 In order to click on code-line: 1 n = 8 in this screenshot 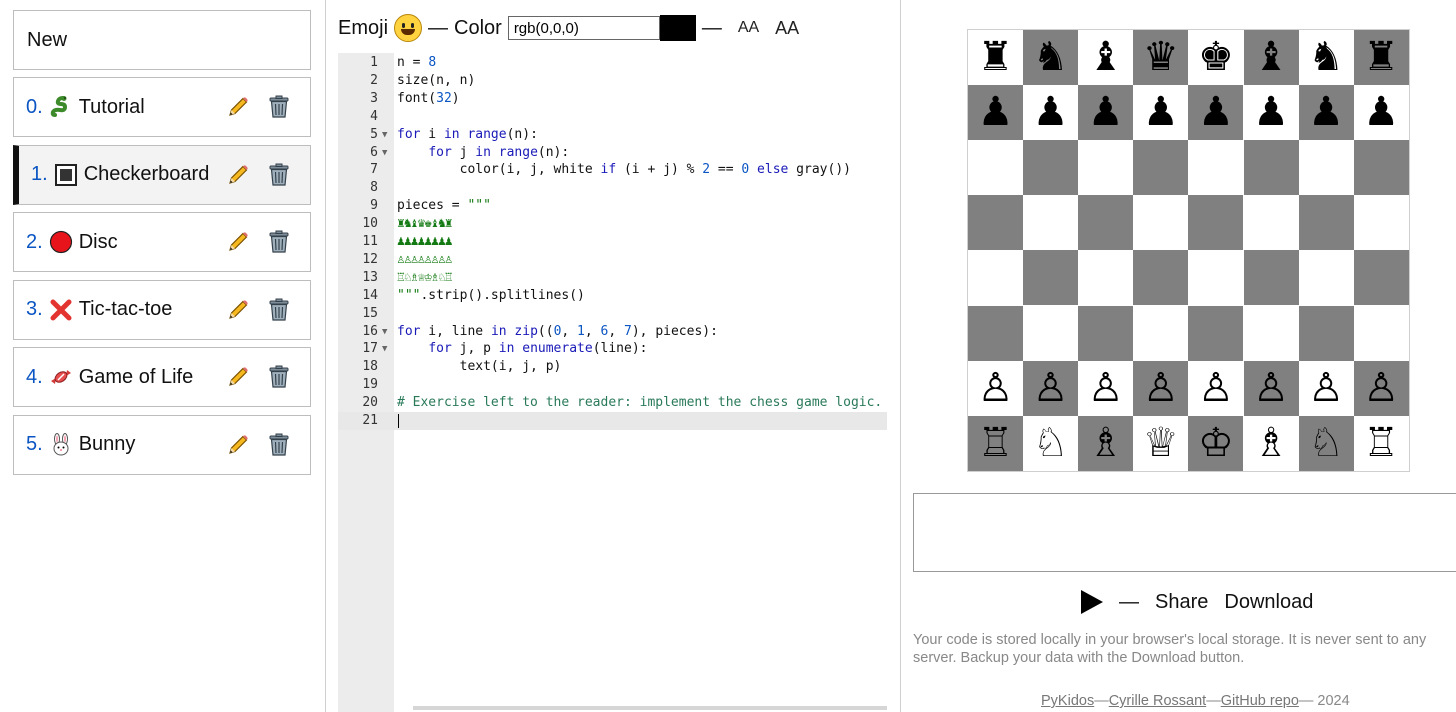, I will do `click(612, 63)`.